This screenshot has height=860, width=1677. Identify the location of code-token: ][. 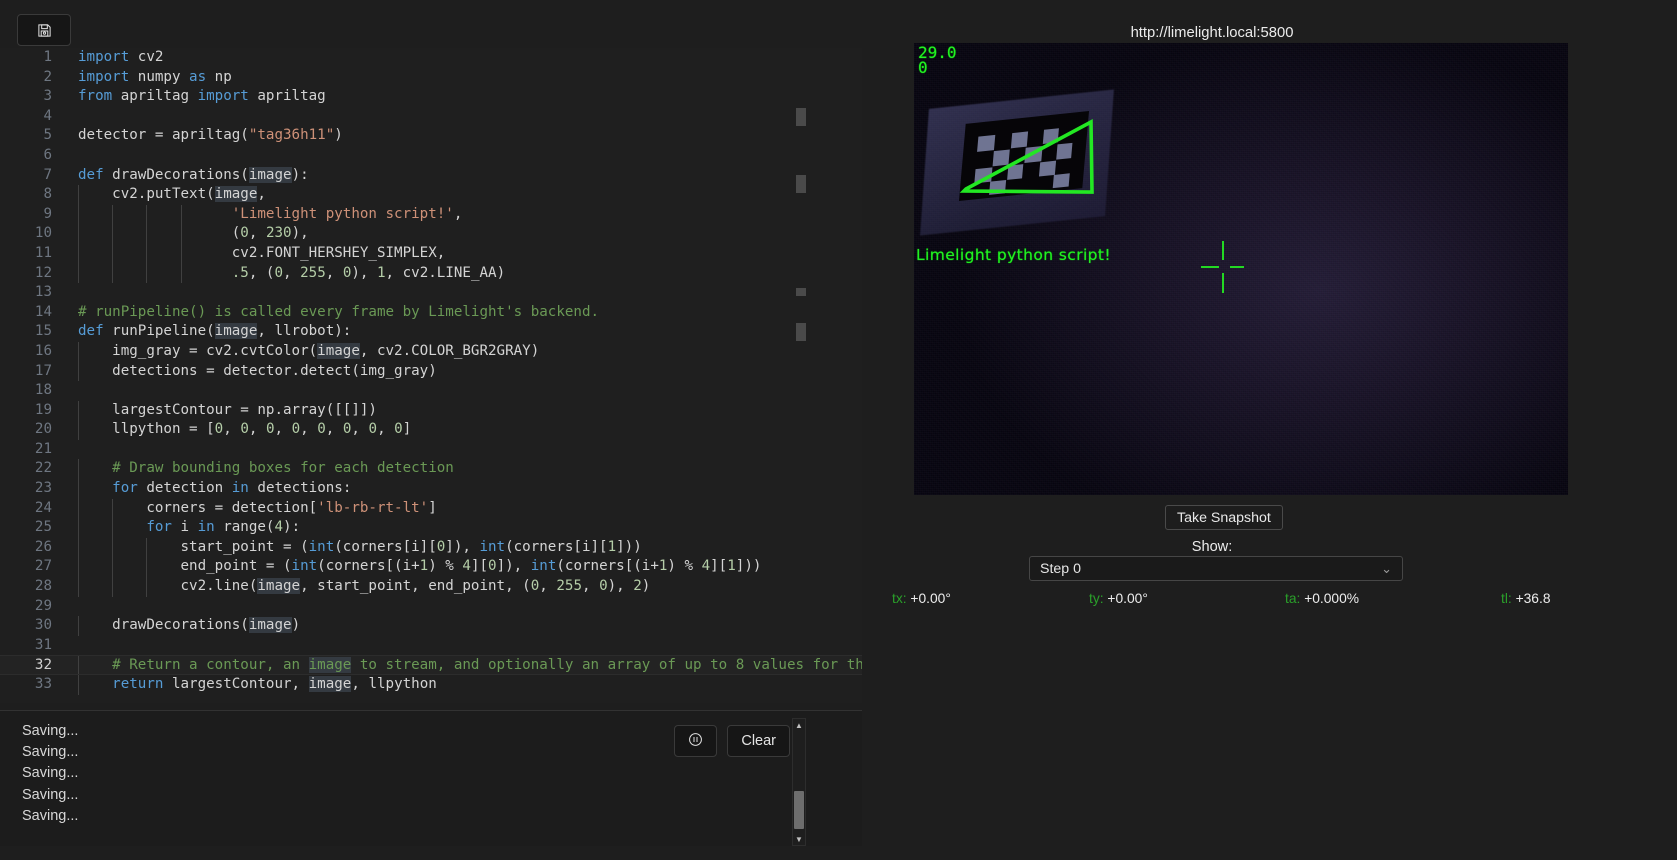
(479, 566).